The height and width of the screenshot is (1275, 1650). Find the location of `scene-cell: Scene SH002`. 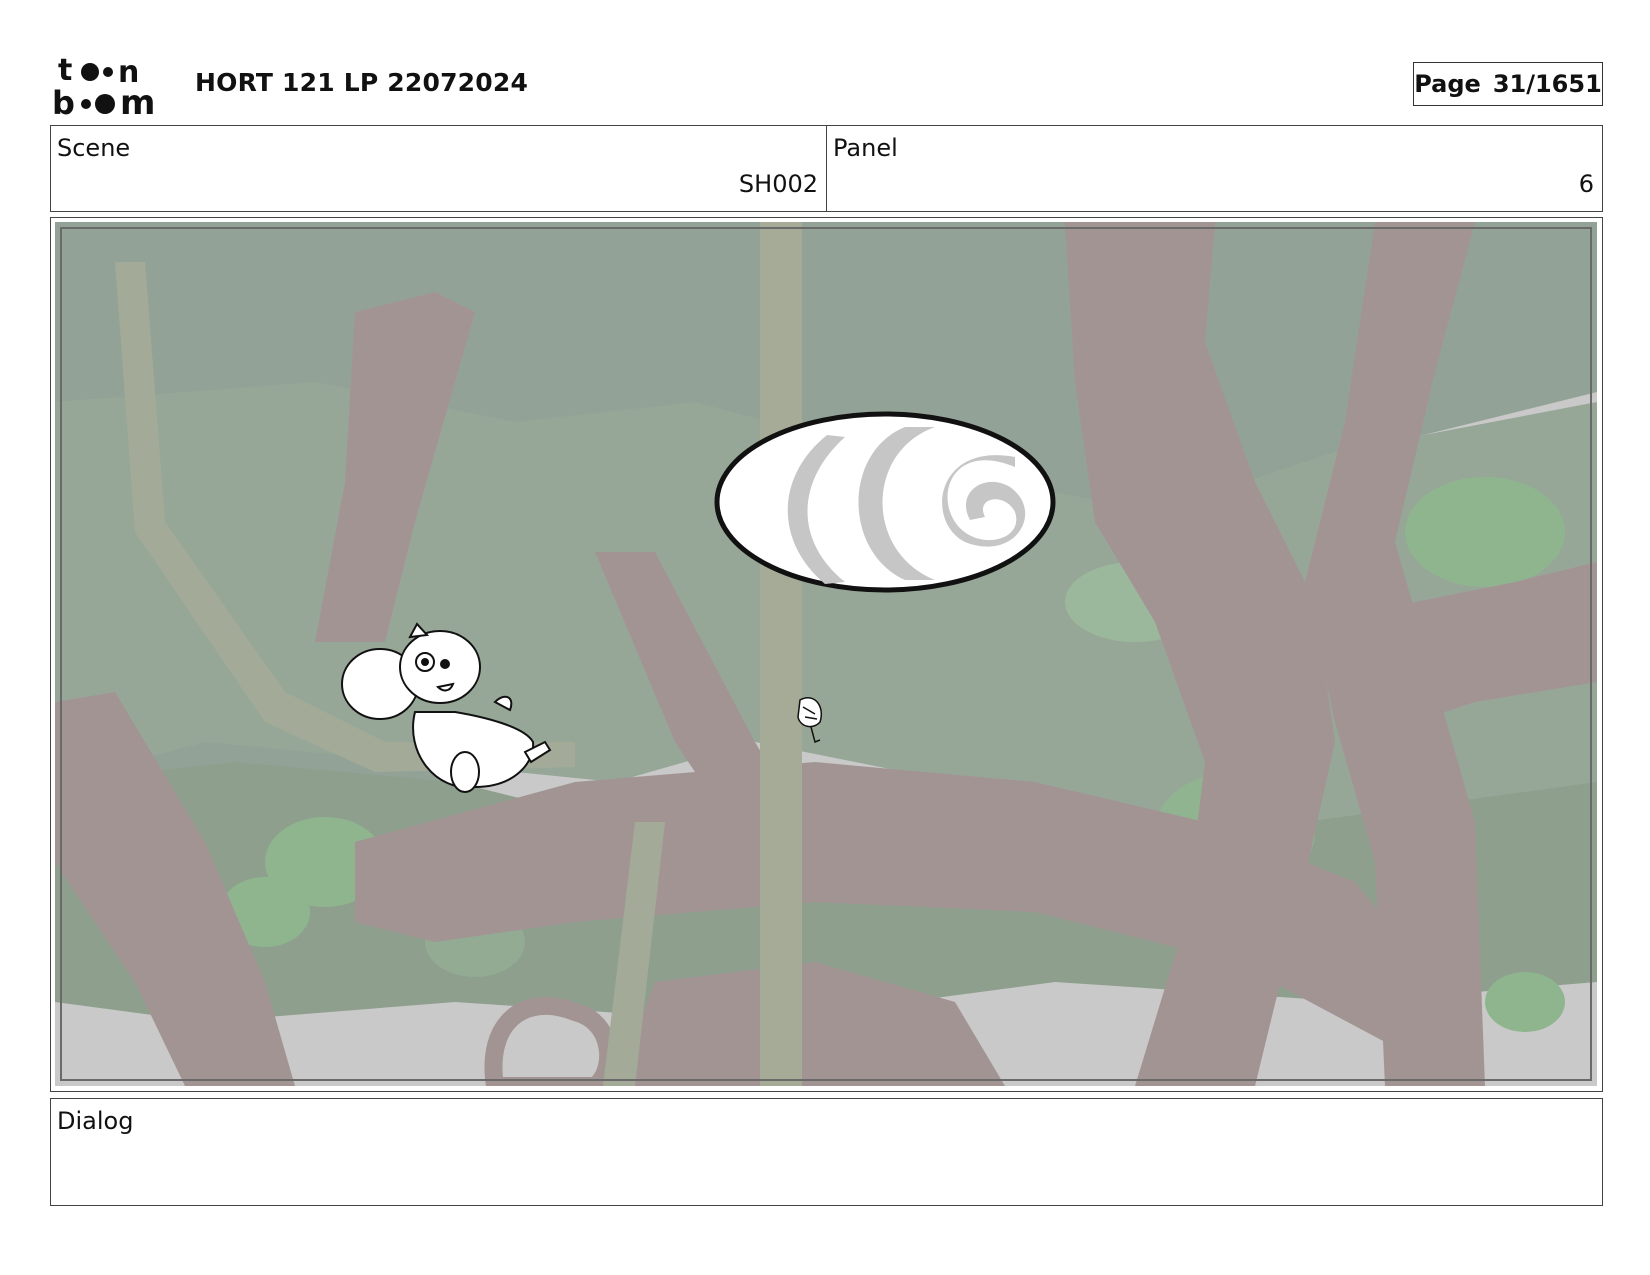

scene-cell: Scene SH002 is located at coordinates (438, 168).